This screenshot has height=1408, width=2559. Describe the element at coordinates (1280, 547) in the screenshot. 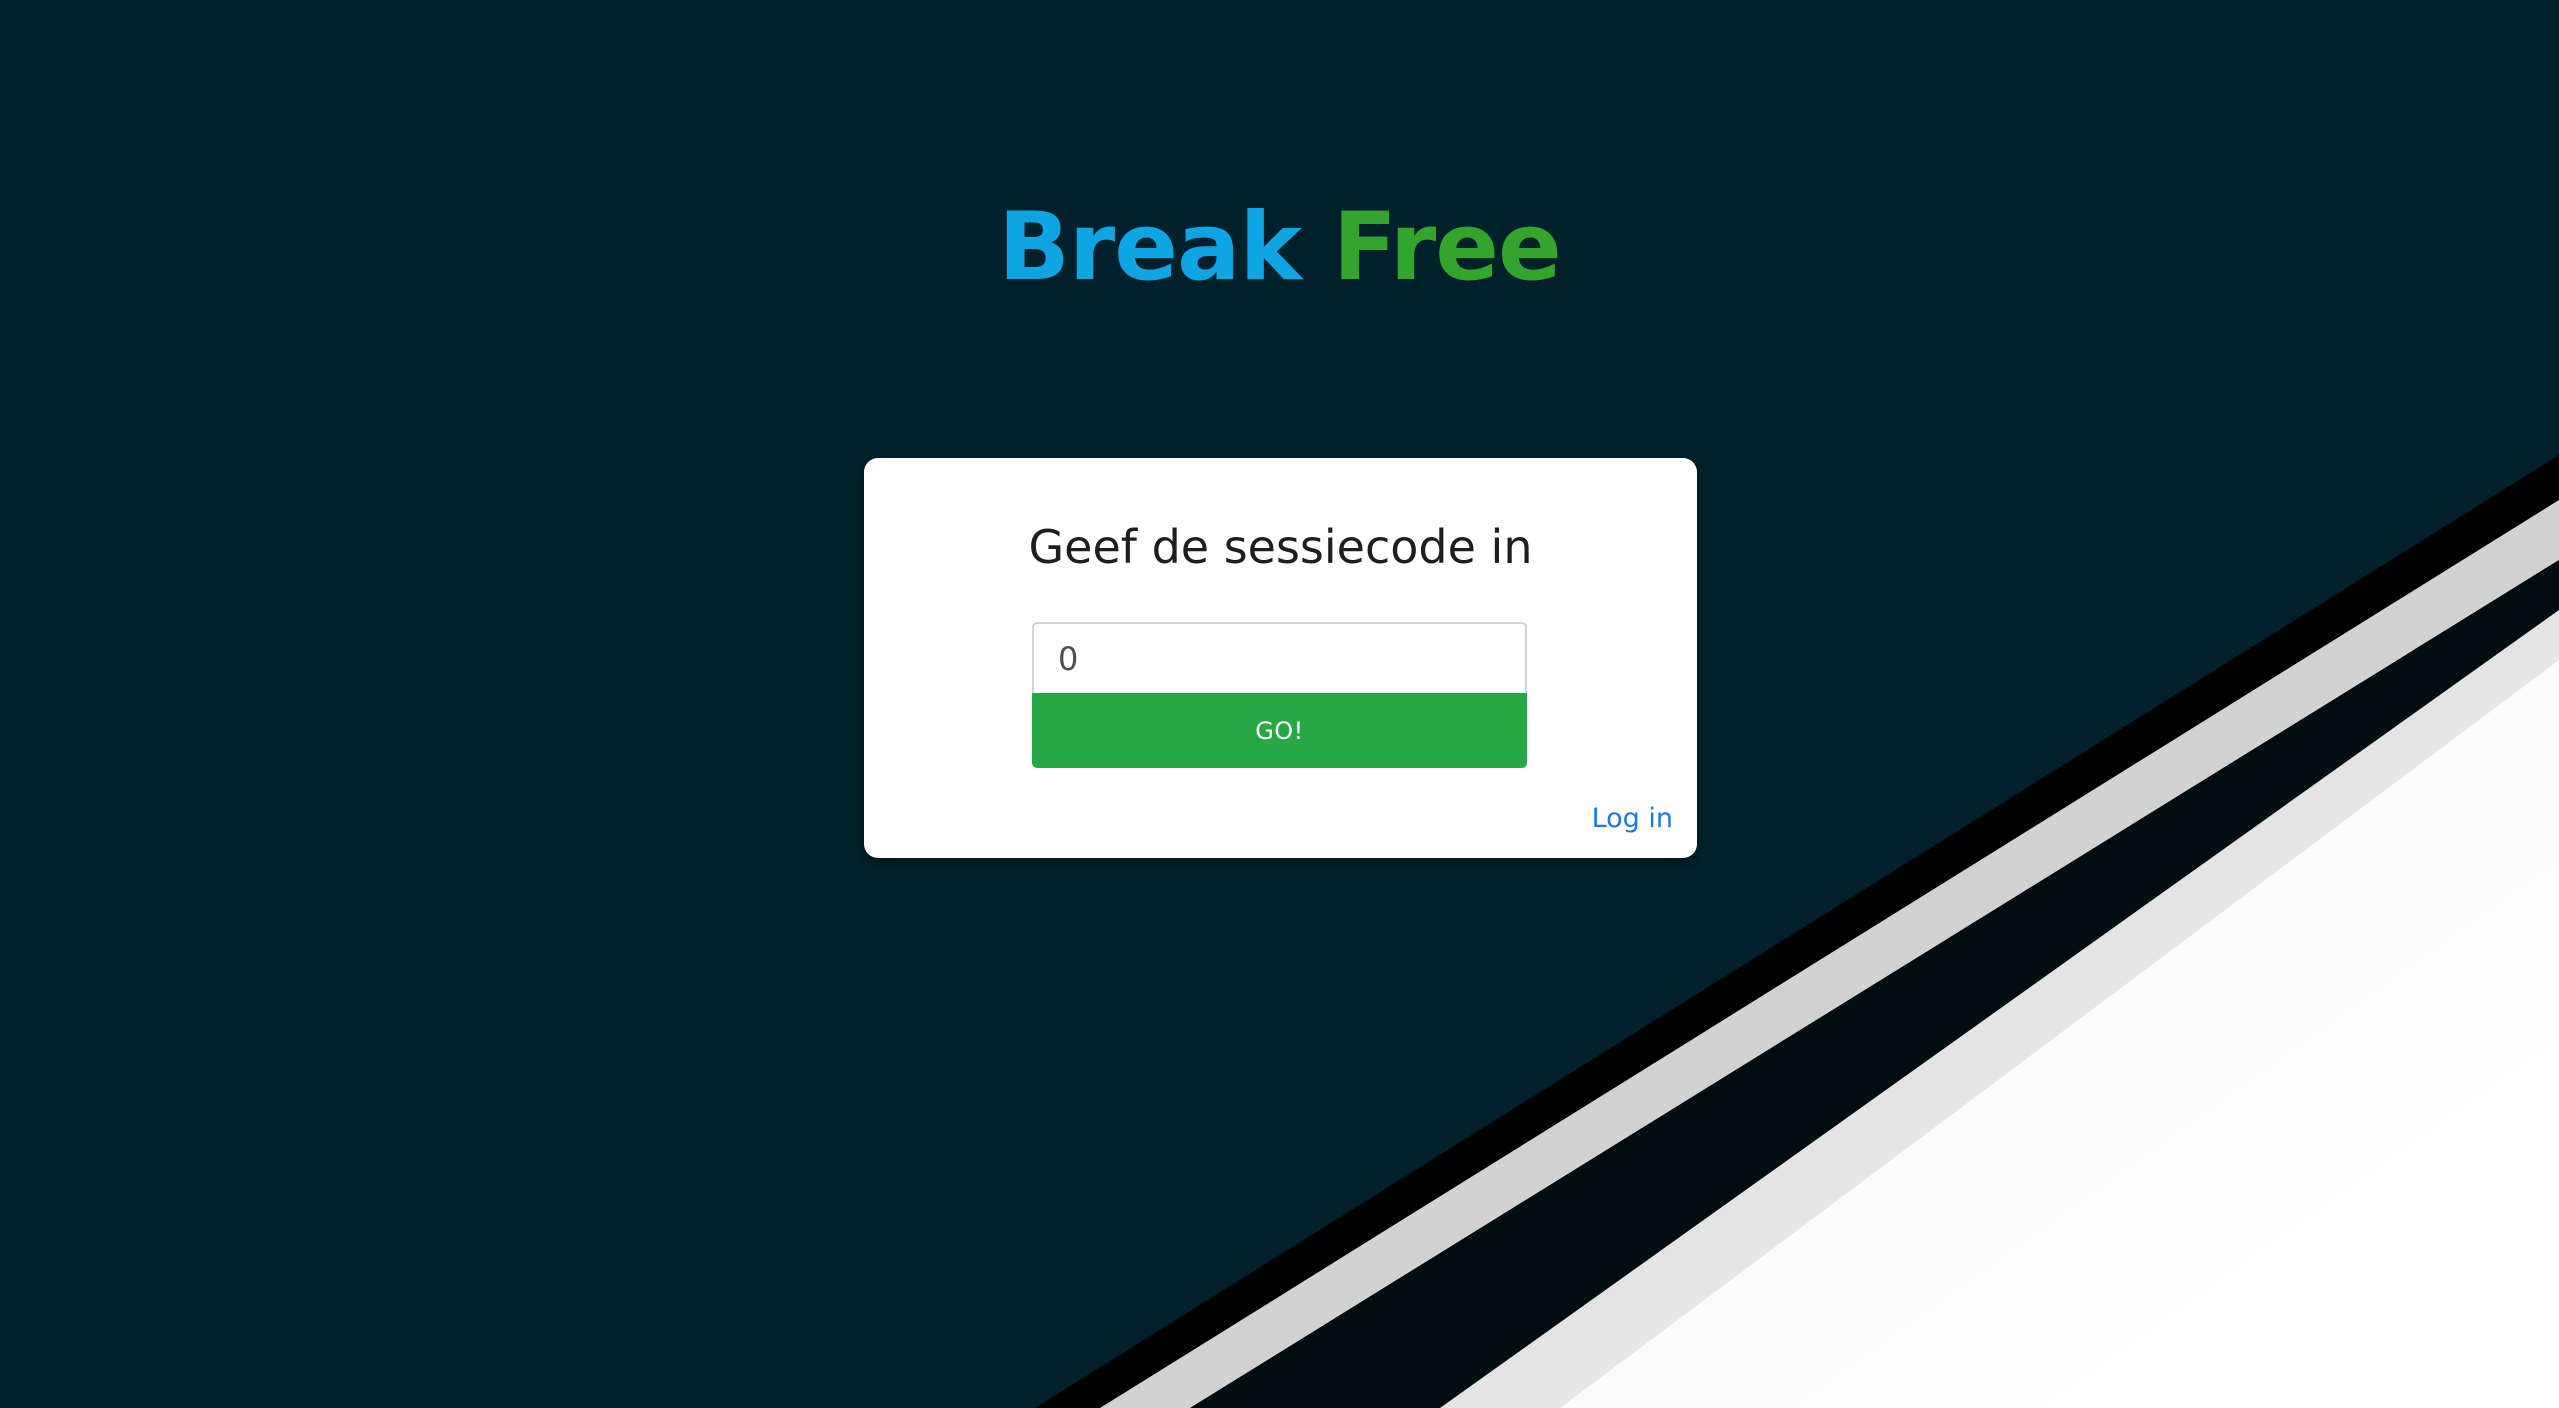

I see `card-title: Geef de sessiecode in` at that location.